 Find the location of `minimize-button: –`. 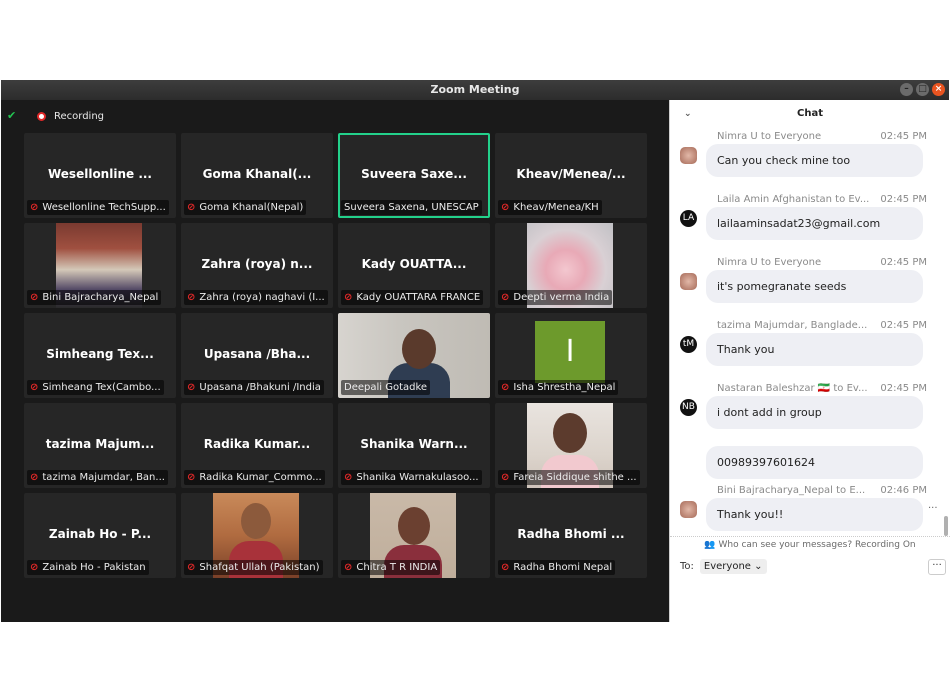

minimize-button: – is located at coordinates (906, 89).